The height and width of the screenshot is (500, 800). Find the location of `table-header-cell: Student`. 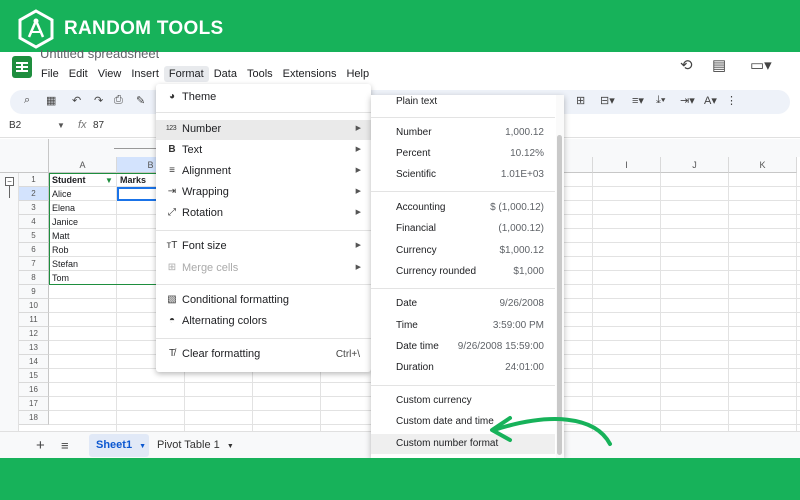

table-header-cell: Student is located at coordinates (79, 180).